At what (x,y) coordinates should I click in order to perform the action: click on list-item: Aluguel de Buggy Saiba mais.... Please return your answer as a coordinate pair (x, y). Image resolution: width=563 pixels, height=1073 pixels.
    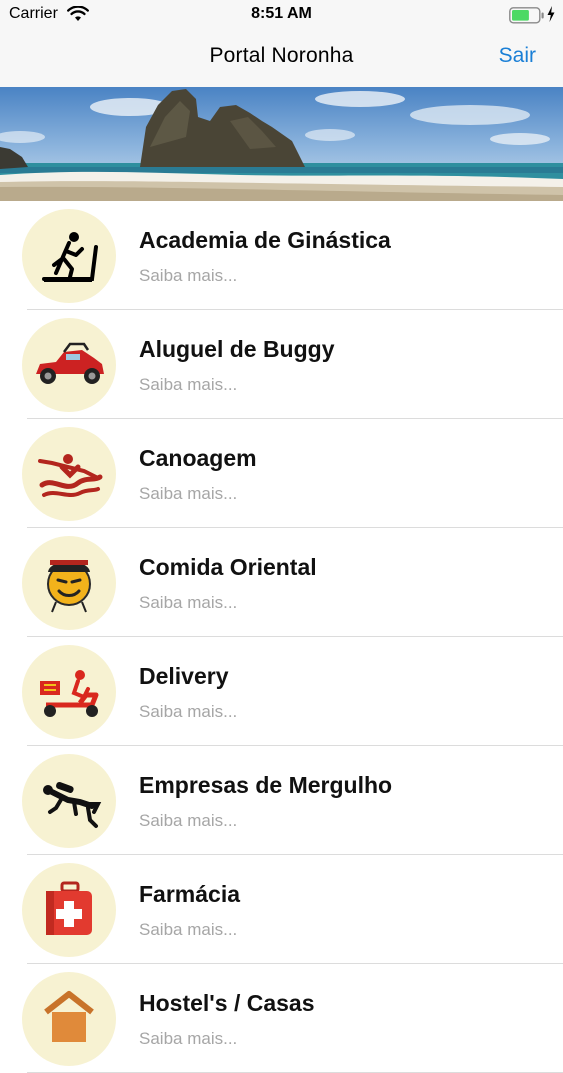
    Looking at the image, I should click on (281, 364).